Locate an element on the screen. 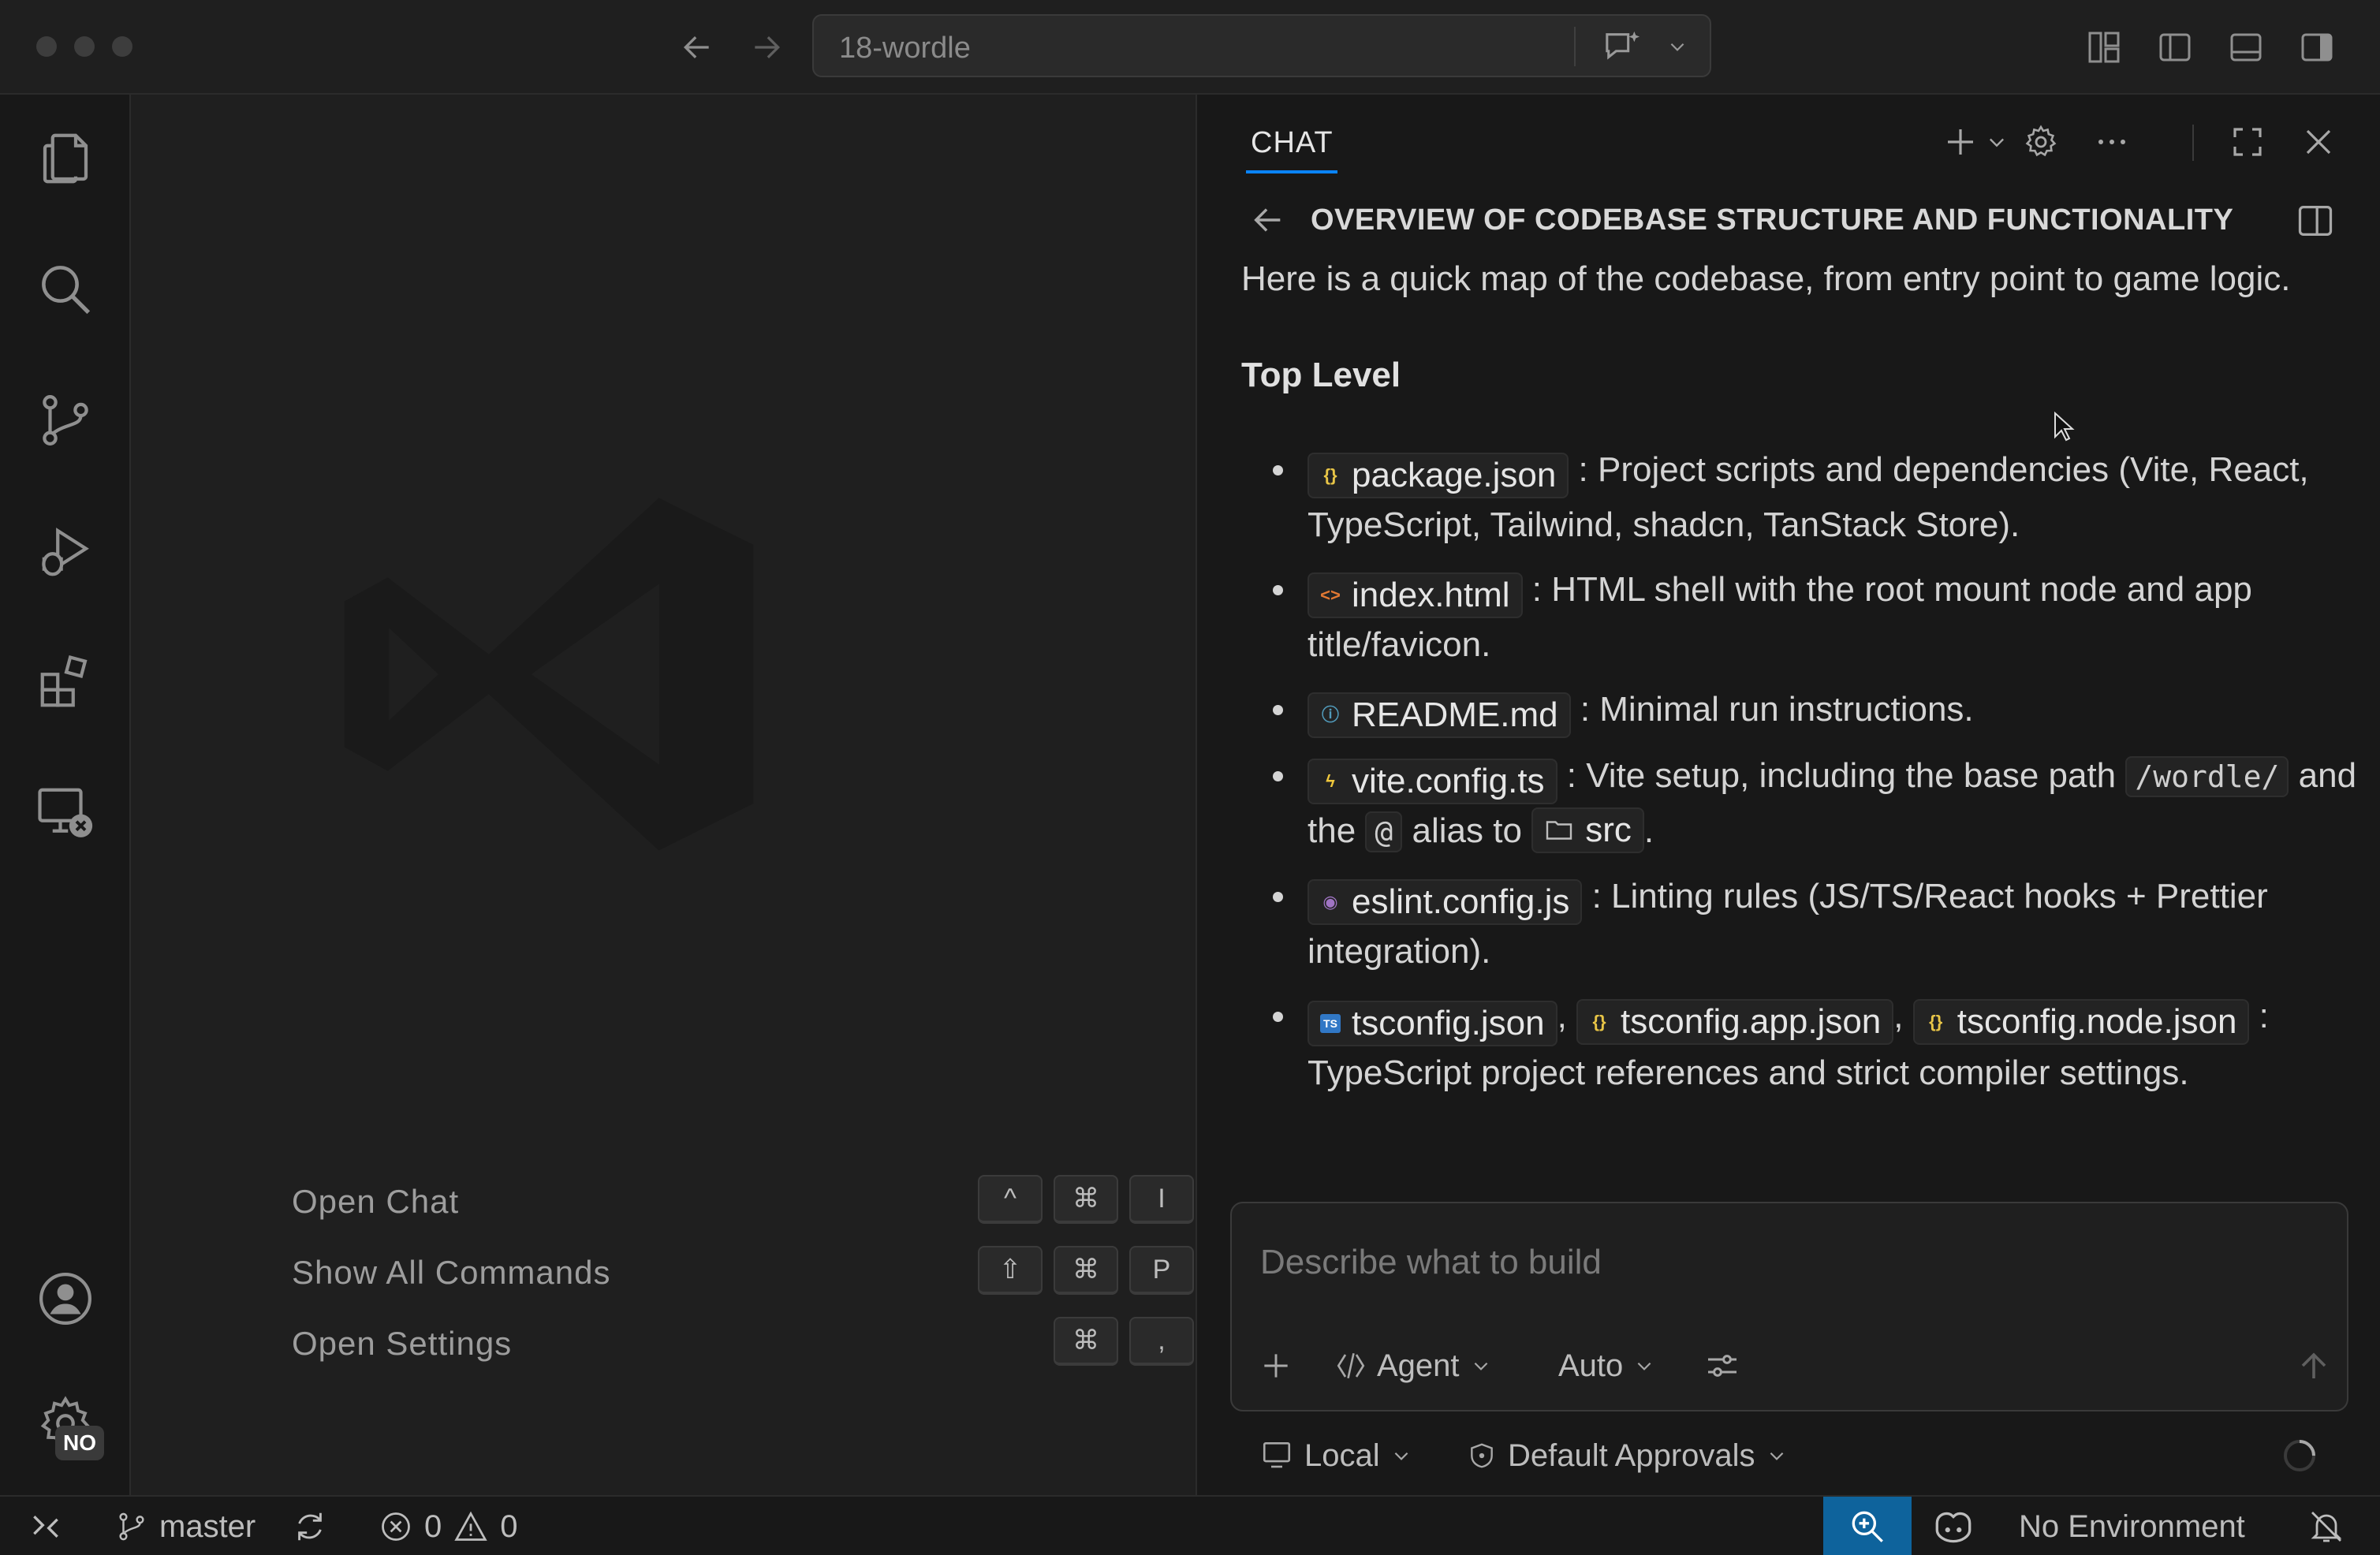  environment-indicator: No Environment is located at coordinates (2132, 1526).